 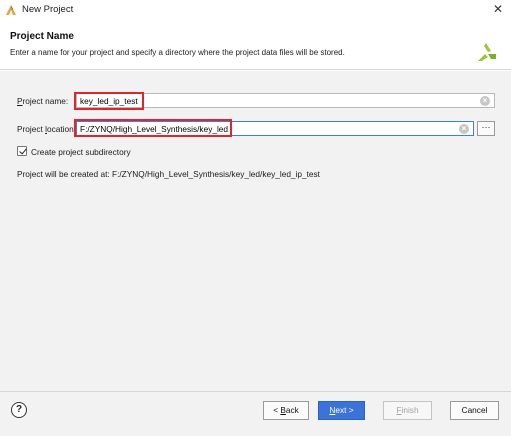 What do you see at coordinates (255, 10) in the screenshot?
I see `title-bar: New Project ✕` at bounding box center [255, 10].